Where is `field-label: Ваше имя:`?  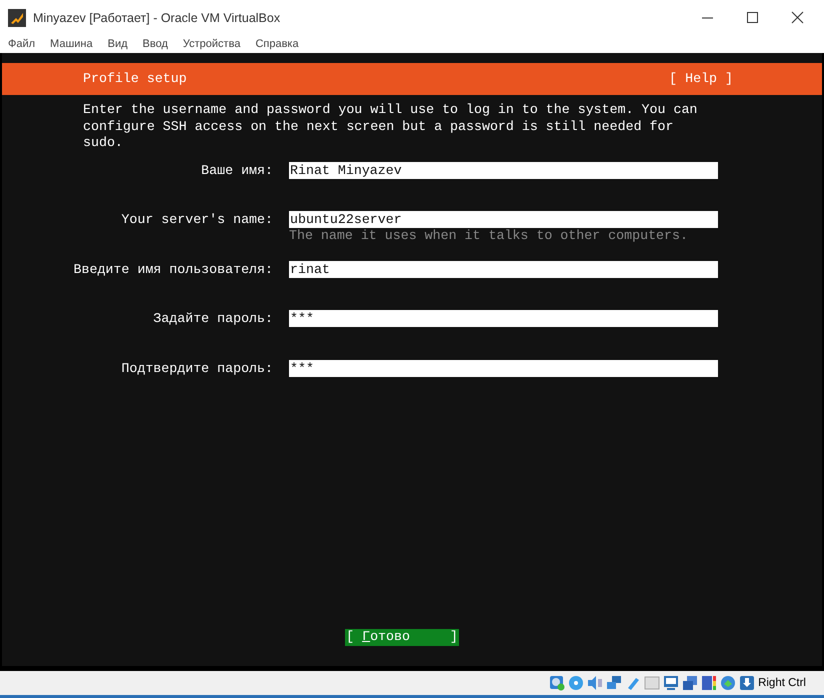
field-label: Ваше имя: is located at coordinates (237, 170).